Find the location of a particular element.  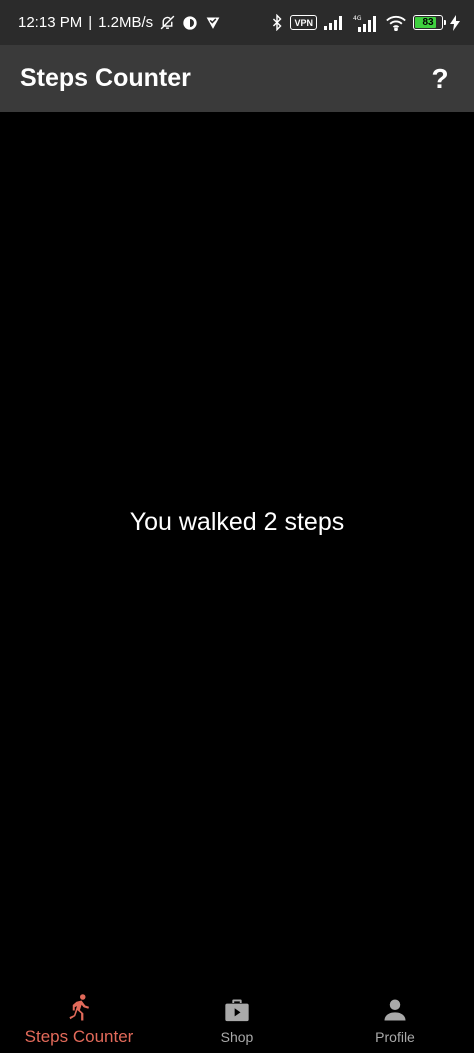

battery-icon: 83 is located at coordinates (429, 22).